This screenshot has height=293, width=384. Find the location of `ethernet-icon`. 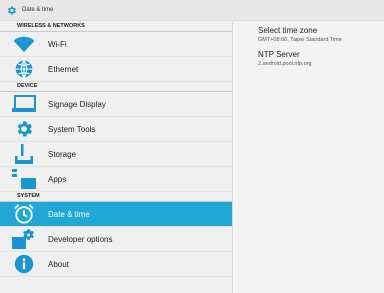

ethernet-icon is located at coordinates (24, 69).